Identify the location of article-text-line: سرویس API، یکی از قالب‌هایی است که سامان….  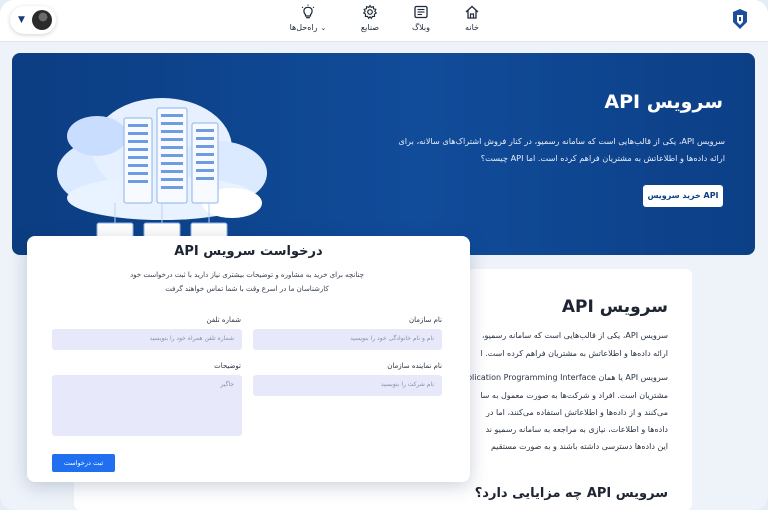
(574, 335).